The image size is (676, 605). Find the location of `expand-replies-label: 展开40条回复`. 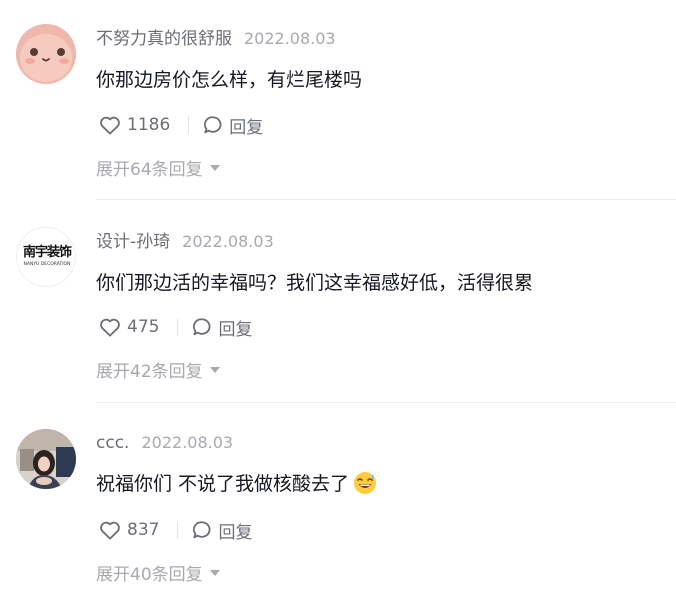

expand-replies-label: 展开40条回复 is located at coordinates (149, 575).